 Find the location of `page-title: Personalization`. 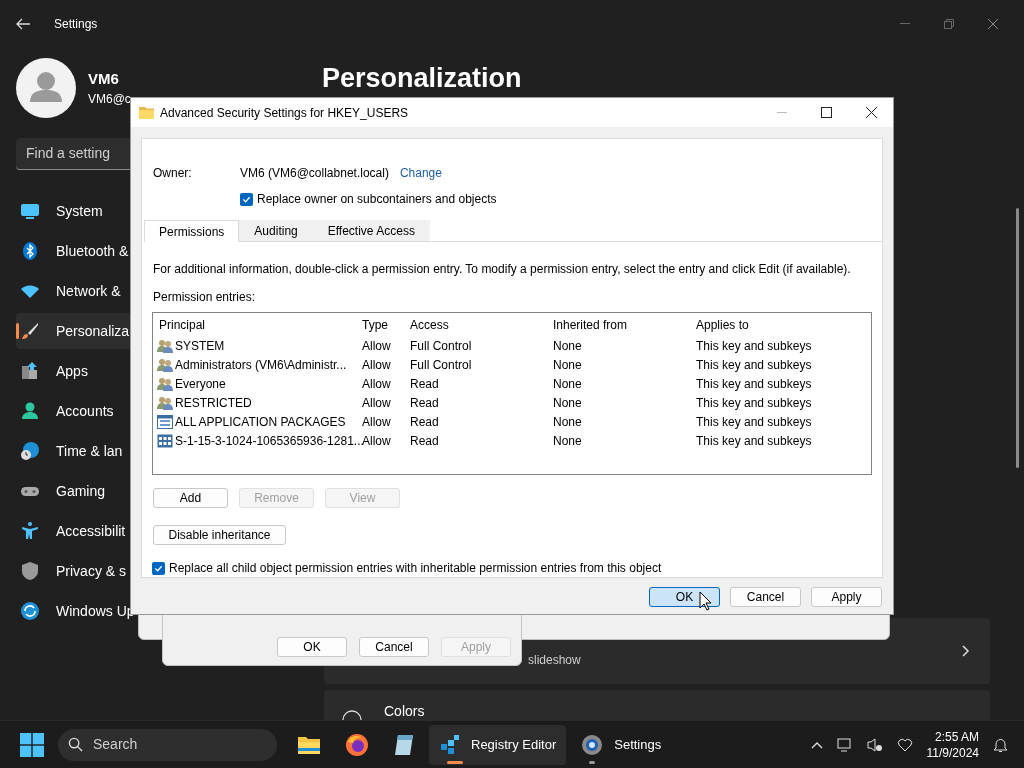

page-title: Personalization is located at coordinates (422, 78).